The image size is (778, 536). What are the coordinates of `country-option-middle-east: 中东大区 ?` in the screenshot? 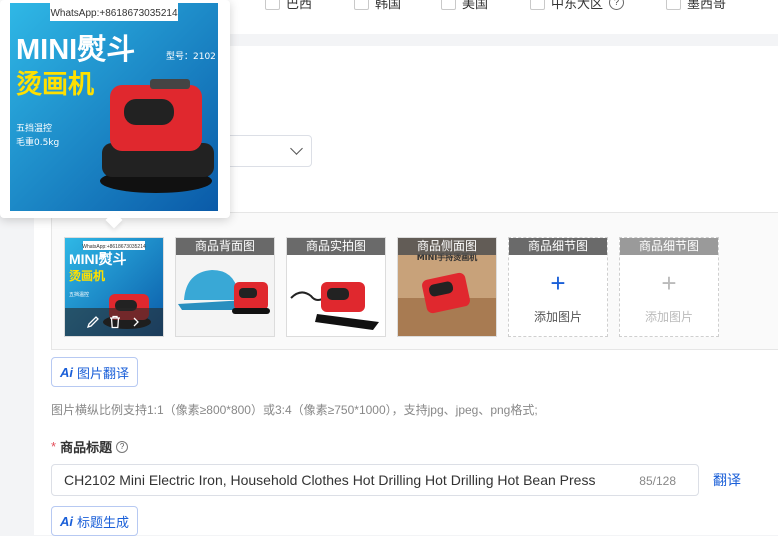 It's located at (577, 6).